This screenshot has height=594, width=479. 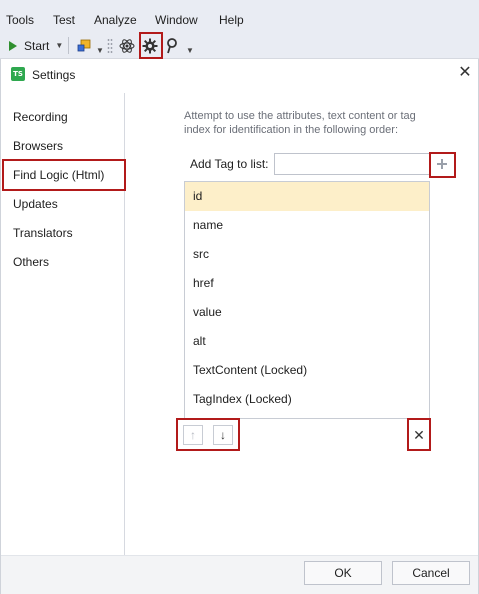 I want to click on record-icon, so click(x=84, y=45).